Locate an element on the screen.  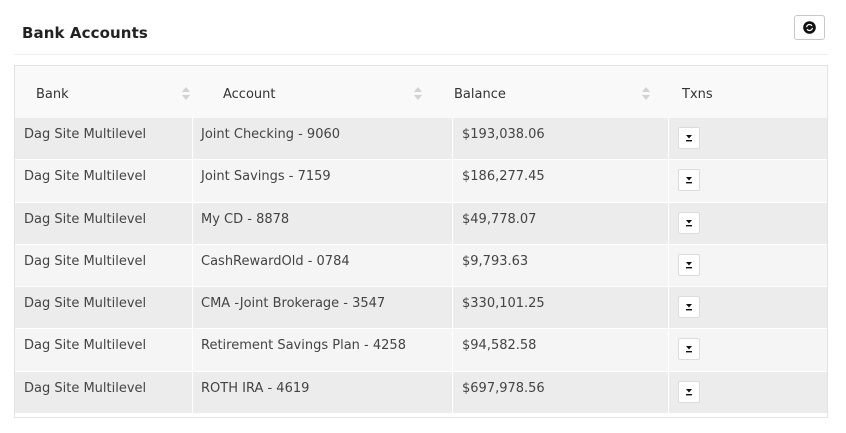
account-cell: ROTH IRA - 4619 is located at coordinates (322, 392).